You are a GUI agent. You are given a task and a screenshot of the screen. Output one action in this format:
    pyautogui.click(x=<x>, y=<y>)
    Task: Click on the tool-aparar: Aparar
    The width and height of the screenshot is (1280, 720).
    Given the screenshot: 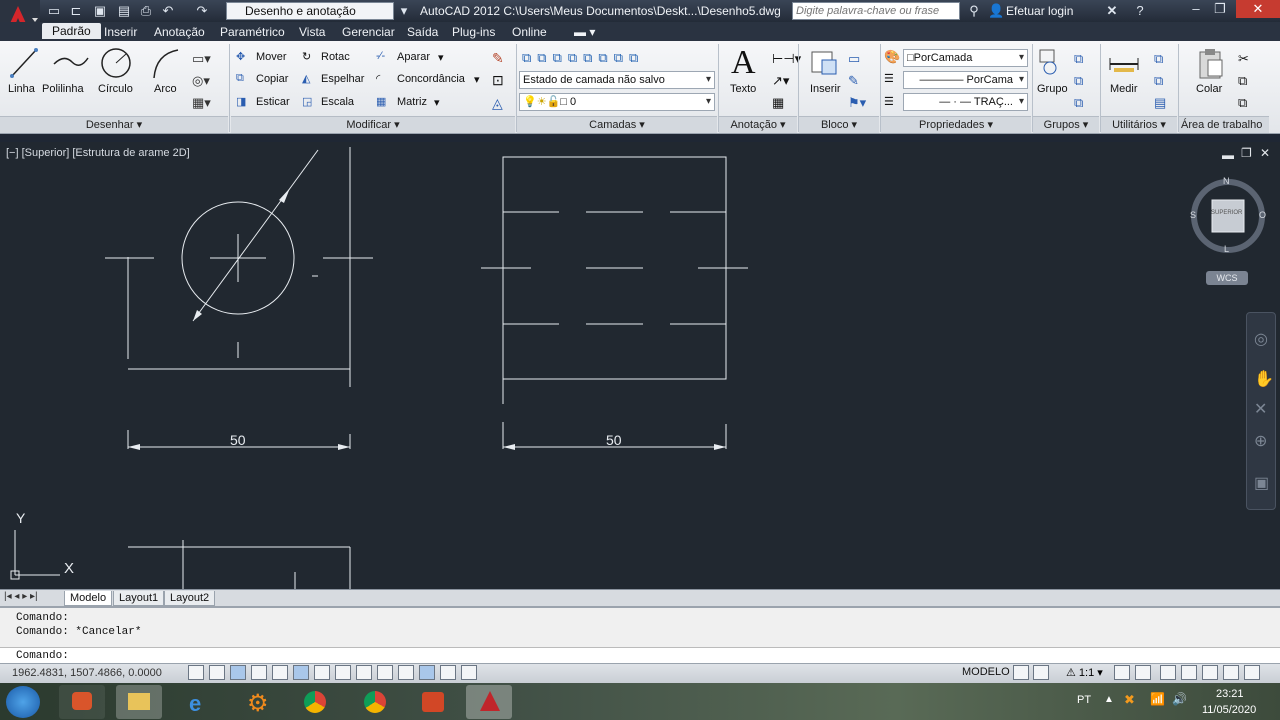 What is the action you would take?
    pyautogui.click(x=413, y=57)
    